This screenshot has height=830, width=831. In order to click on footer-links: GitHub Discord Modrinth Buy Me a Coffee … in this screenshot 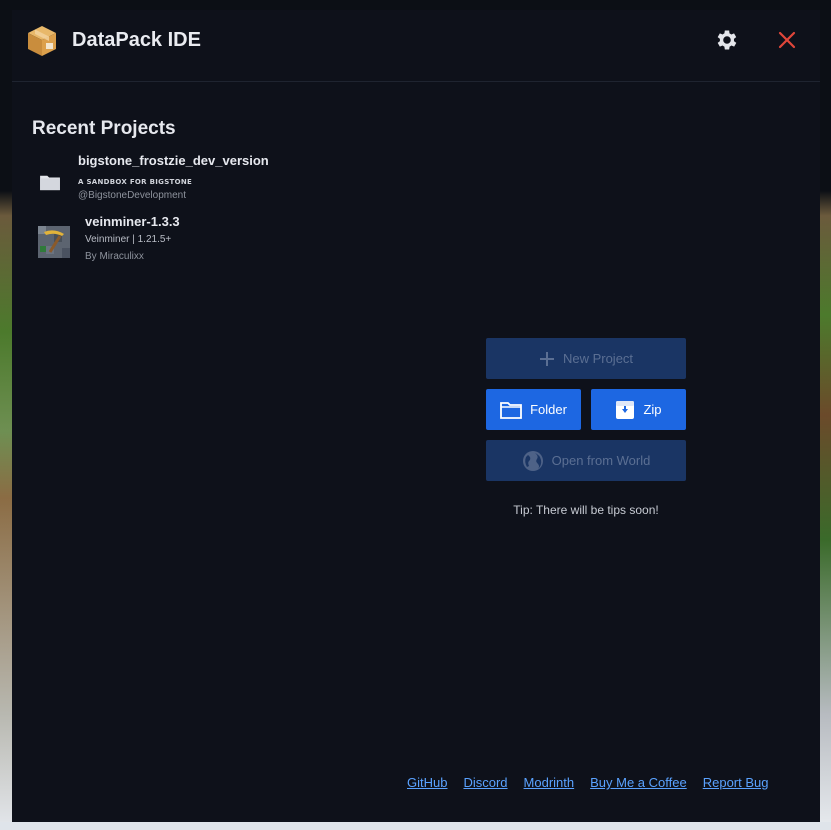, I will do `click(587, 782)`.